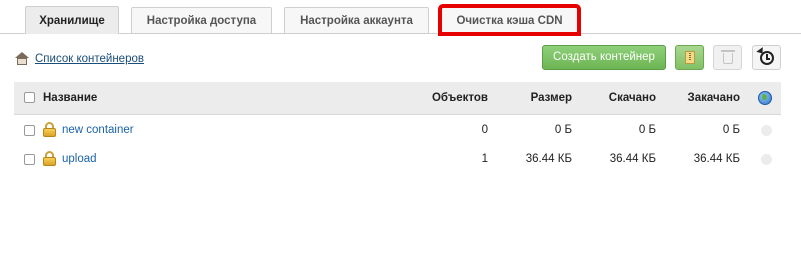 Image resolution: width=801 pixels, height=261 pixels. I want to click on delete-button, so click(727, 57).